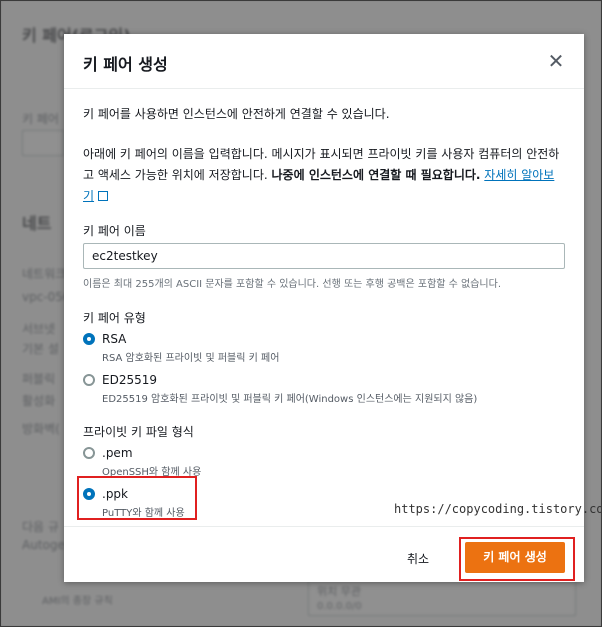  Describe the element at coordinates (324, 526) in the screenshot. I see `modal-footer` at that location.